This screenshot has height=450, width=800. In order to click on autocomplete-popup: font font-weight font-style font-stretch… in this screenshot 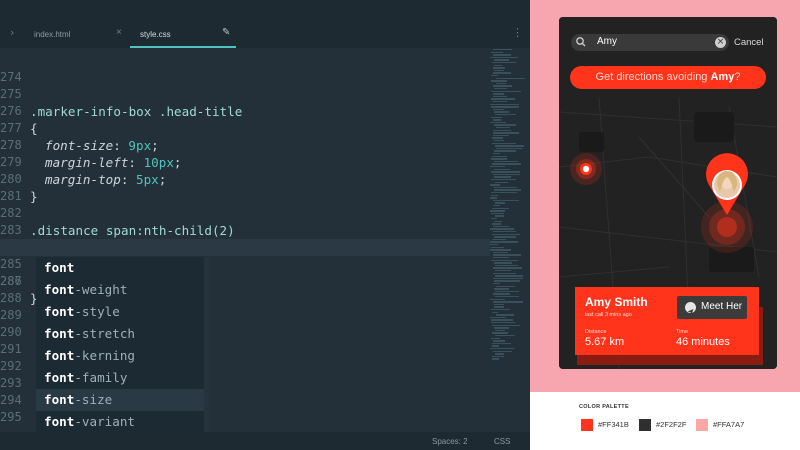, I will do `click(123, 347)`.